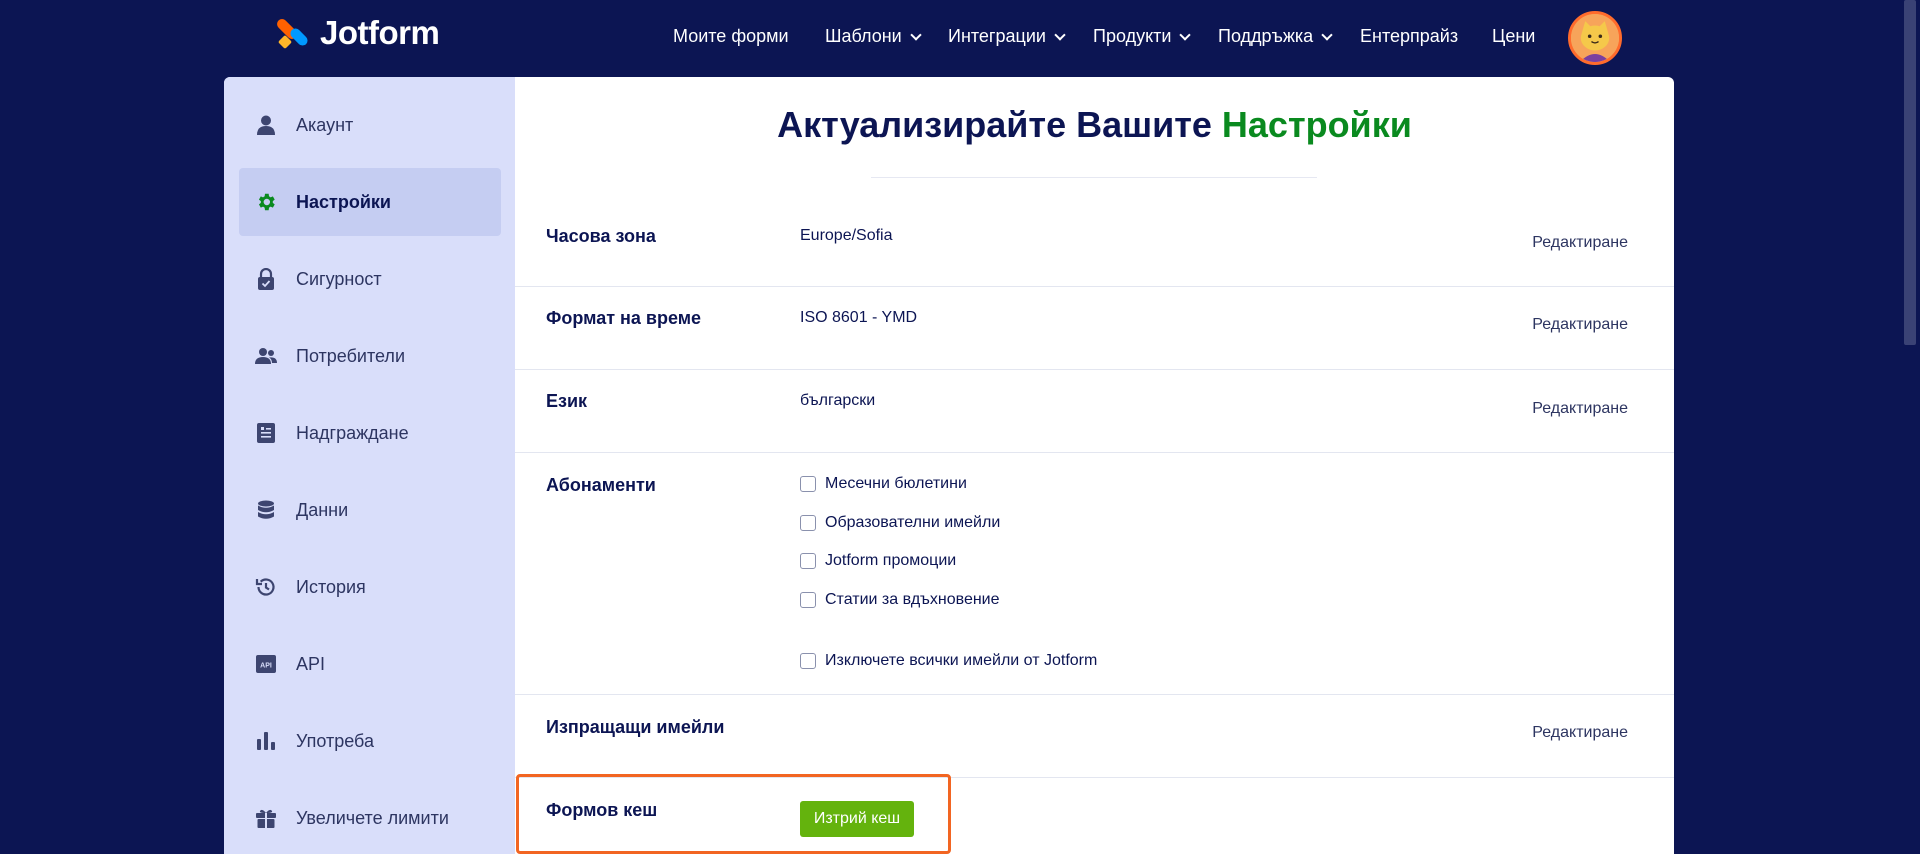 Image resolution: width=1920 pixels, height=854 pixels. Describe the element at coordinates (635, 727) in the screenshot. I see `setting-label: Изпращащи имейли` at that location.